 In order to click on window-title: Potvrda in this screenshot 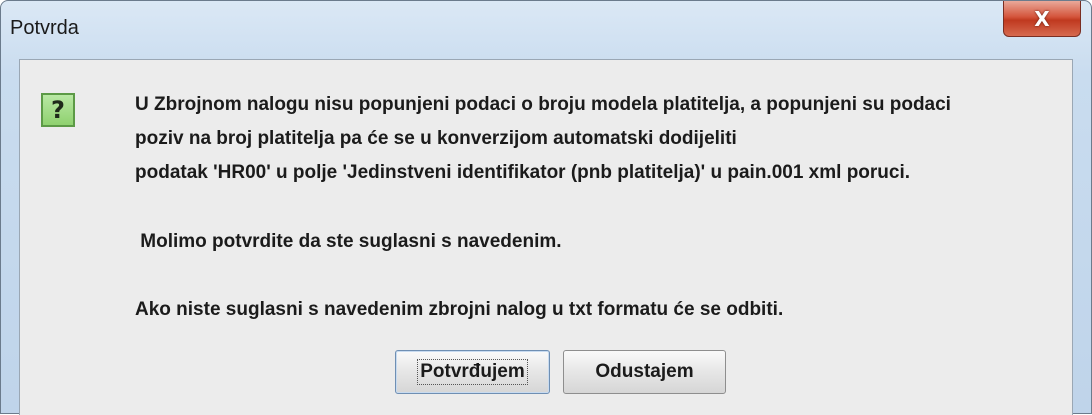, I will do `click(44, 28)`.